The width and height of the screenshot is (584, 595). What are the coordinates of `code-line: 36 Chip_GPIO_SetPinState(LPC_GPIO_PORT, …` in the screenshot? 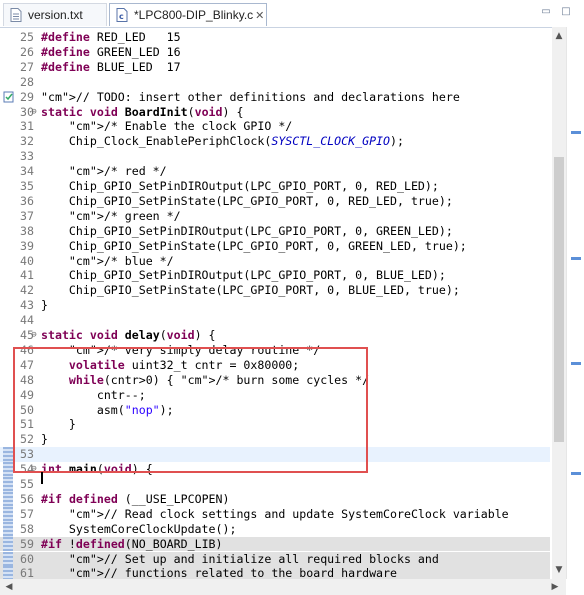 It's located at (275, 201).